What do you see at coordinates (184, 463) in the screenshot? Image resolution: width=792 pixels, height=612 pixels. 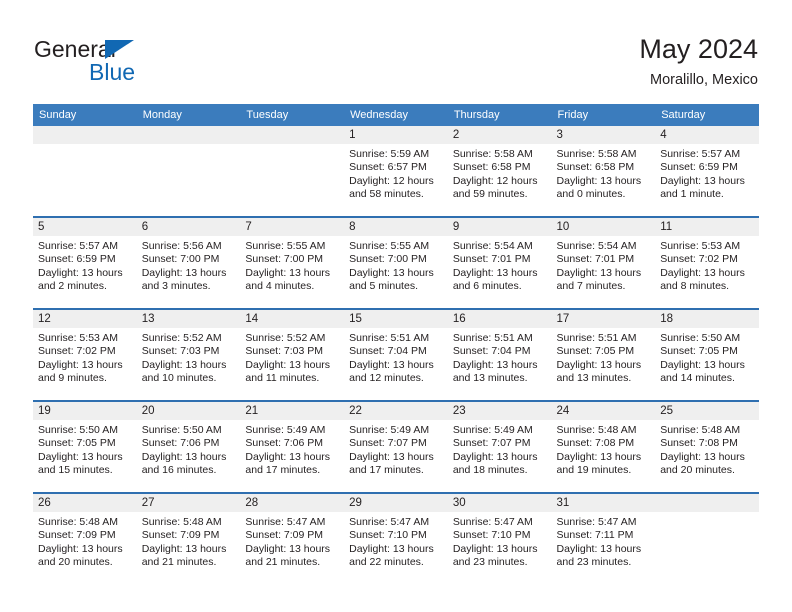 I see `daylight-text: Daylight: 13 hours and 16 minutes.` at bounding box center [184, 463].